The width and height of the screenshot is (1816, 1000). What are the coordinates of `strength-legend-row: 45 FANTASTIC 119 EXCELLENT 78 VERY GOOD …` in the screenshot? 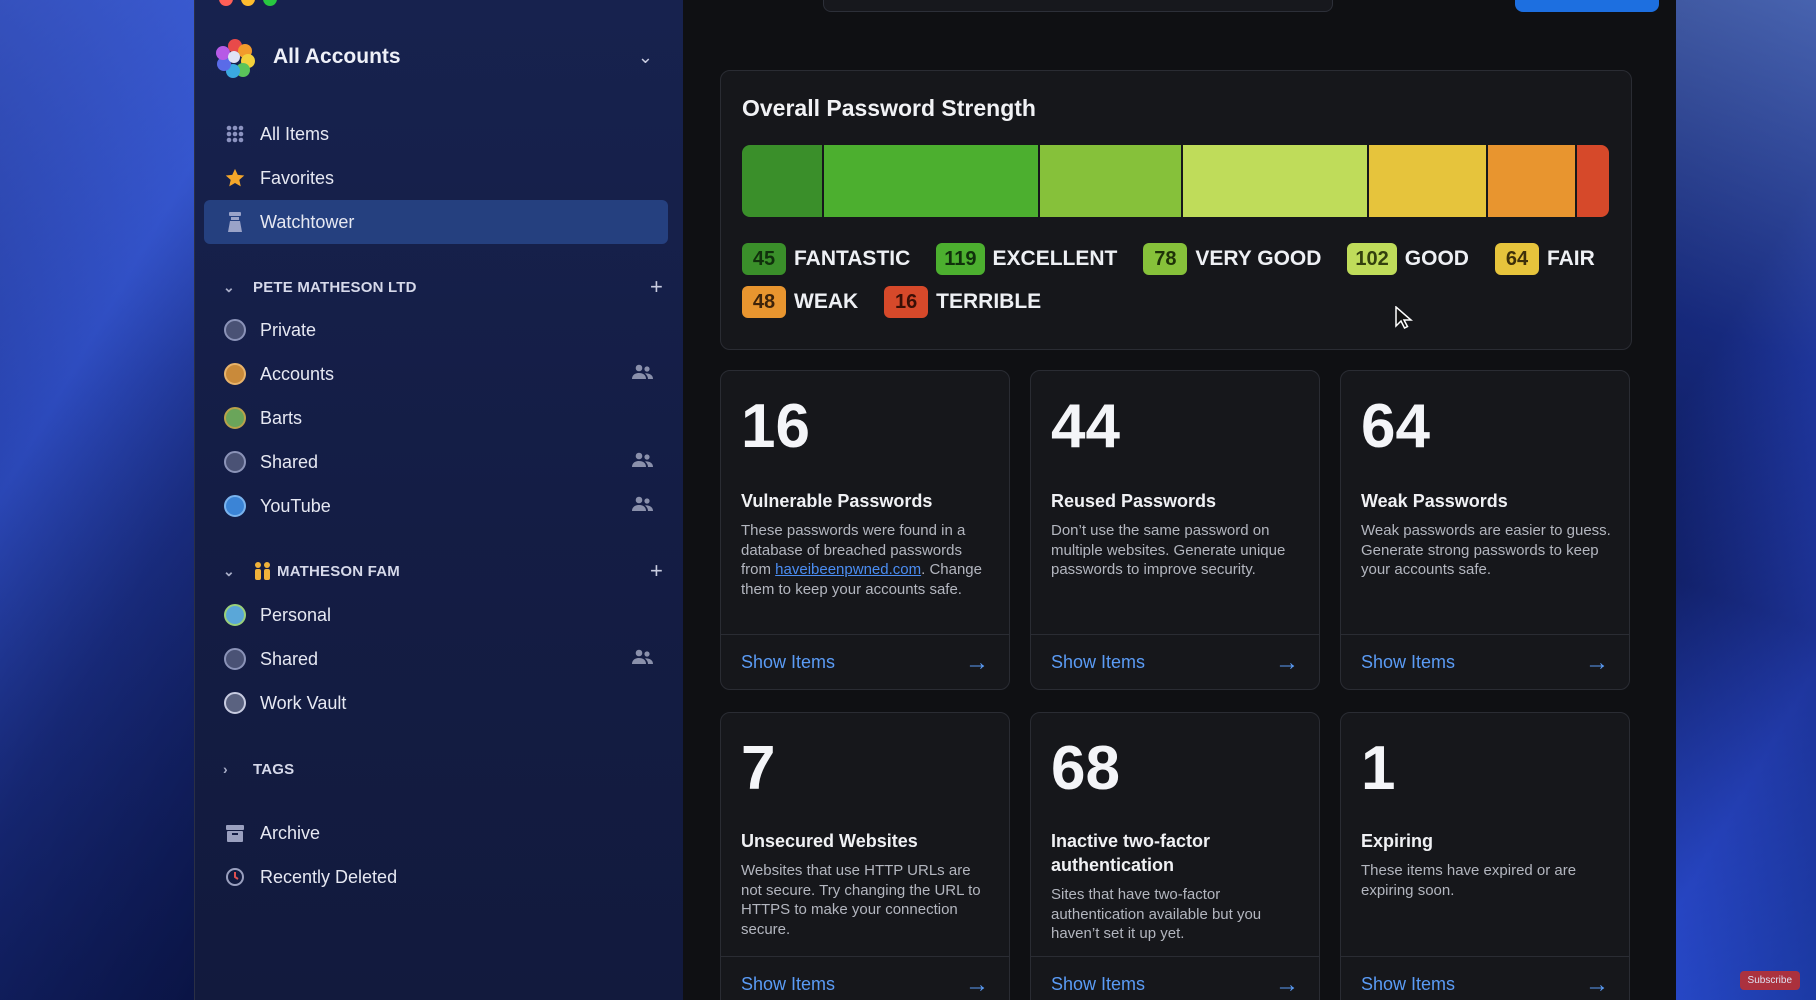 It's located at (1176, 259).